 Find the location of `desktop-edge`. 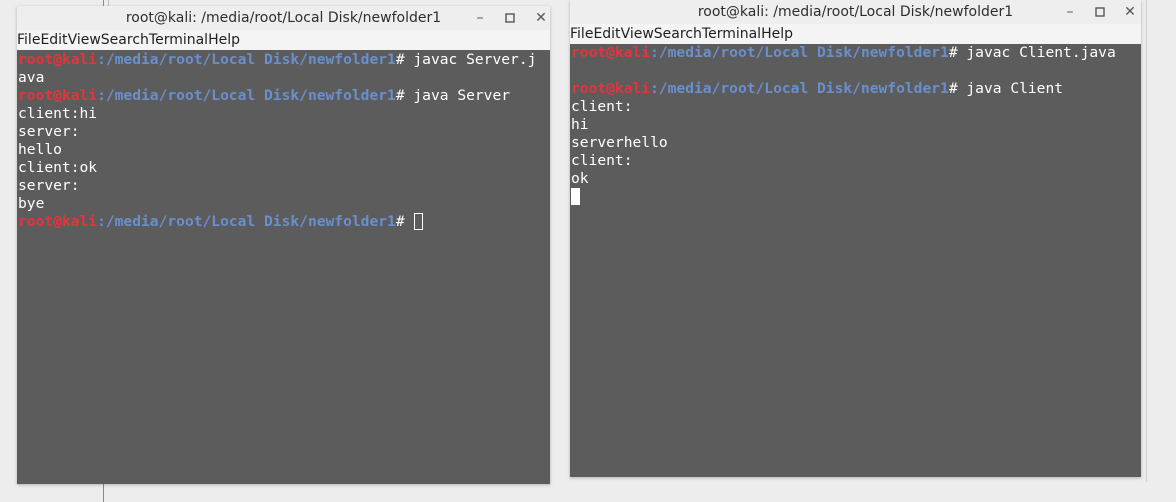

desktop-edge is located at coordinates (1146, 241).